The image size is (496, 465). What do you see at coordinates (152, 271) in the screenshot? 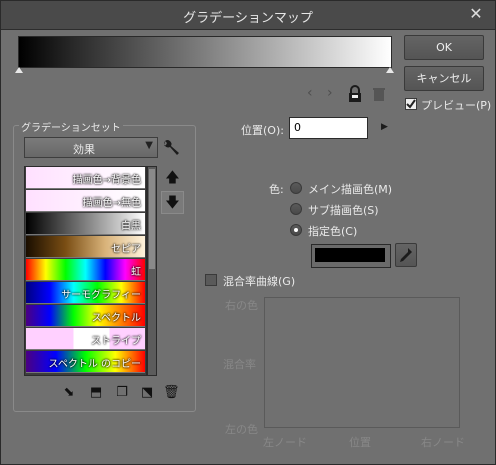
I see `list-scrollbar` at bounding box center [152, 271].